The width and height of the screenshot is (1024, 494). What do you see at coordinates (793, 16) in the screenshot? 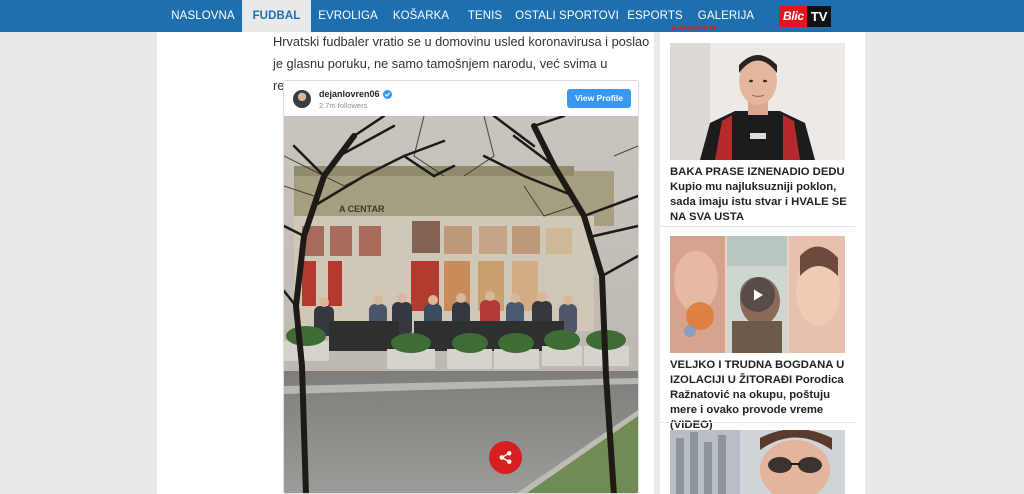
I see `logo-blic-text: Blic` at bounding box center [793, 16].